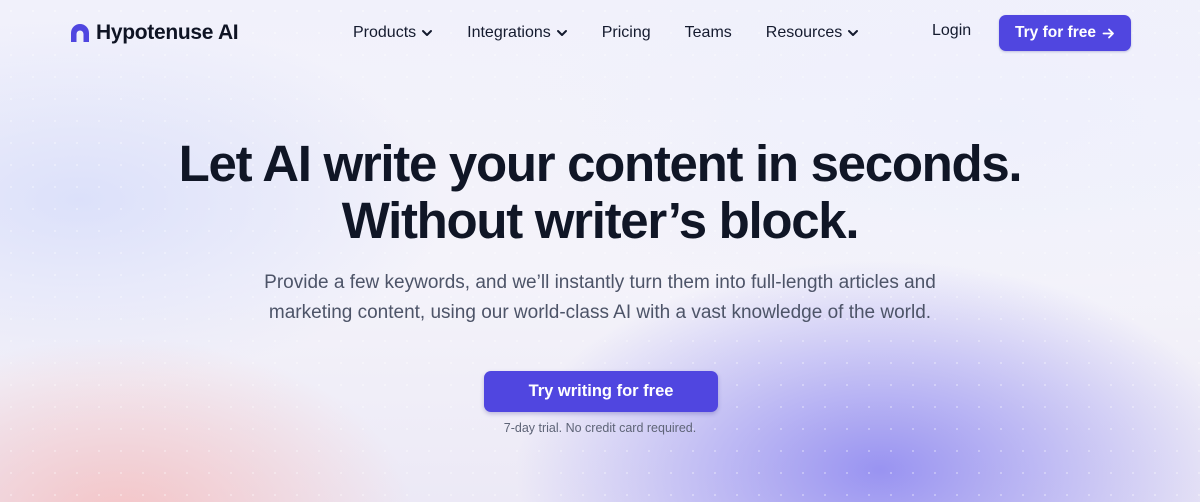  I want to click on headline-line-1: Let AI write your content in seconds., so click(600, 163).